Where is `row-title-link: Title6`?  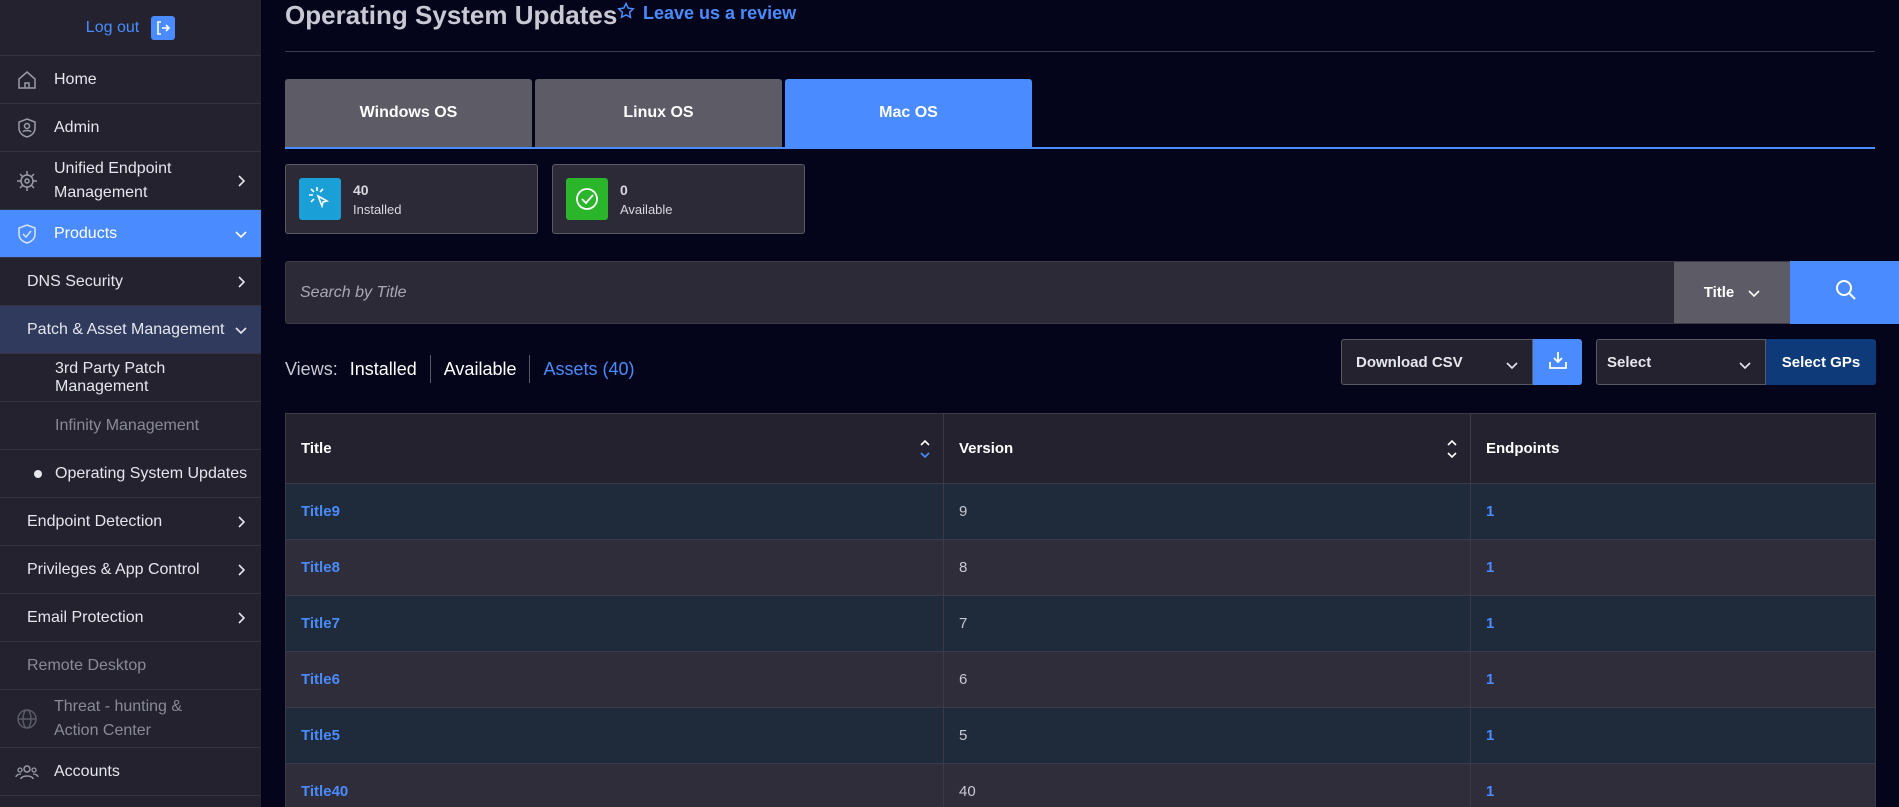
row-title-link: Title6 is located at coordinates (615, 679).